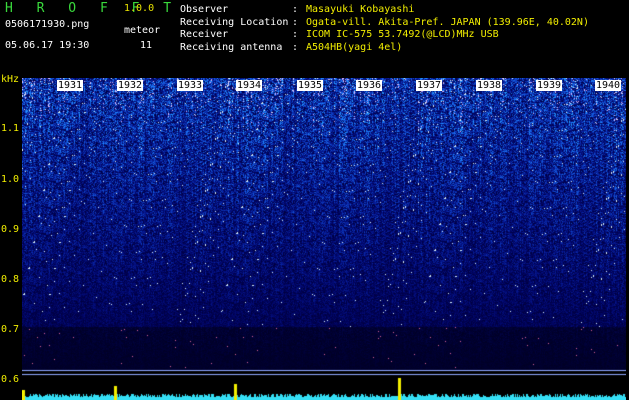 The height and width of the screenshot is (400, 629). What do you see at coordinates (10, 379) in the screenshot?
I see `y-tick-label: 0.6` at bounding box center [10, 379].